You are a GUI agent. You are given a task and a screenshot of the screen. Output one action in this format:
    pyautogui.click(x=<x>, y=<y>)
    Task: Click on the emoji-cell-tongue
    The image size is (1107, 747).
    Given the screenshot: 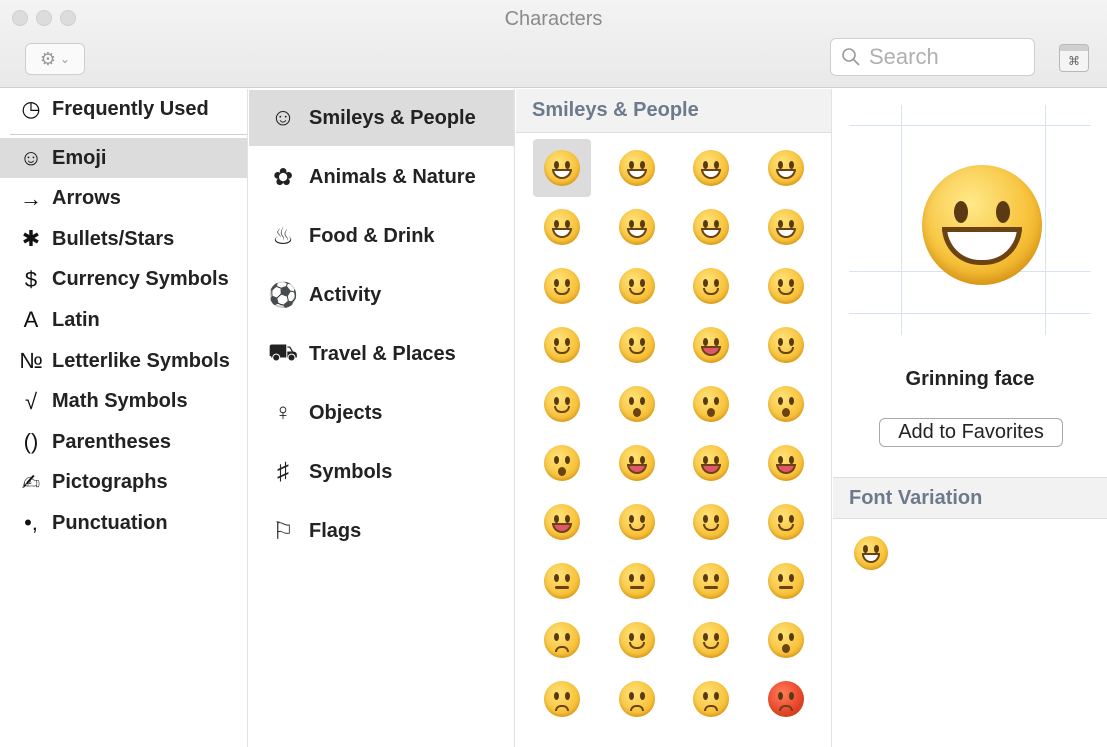 What is the action you would take?
    pyautogui.click(x=786, y=463)
    